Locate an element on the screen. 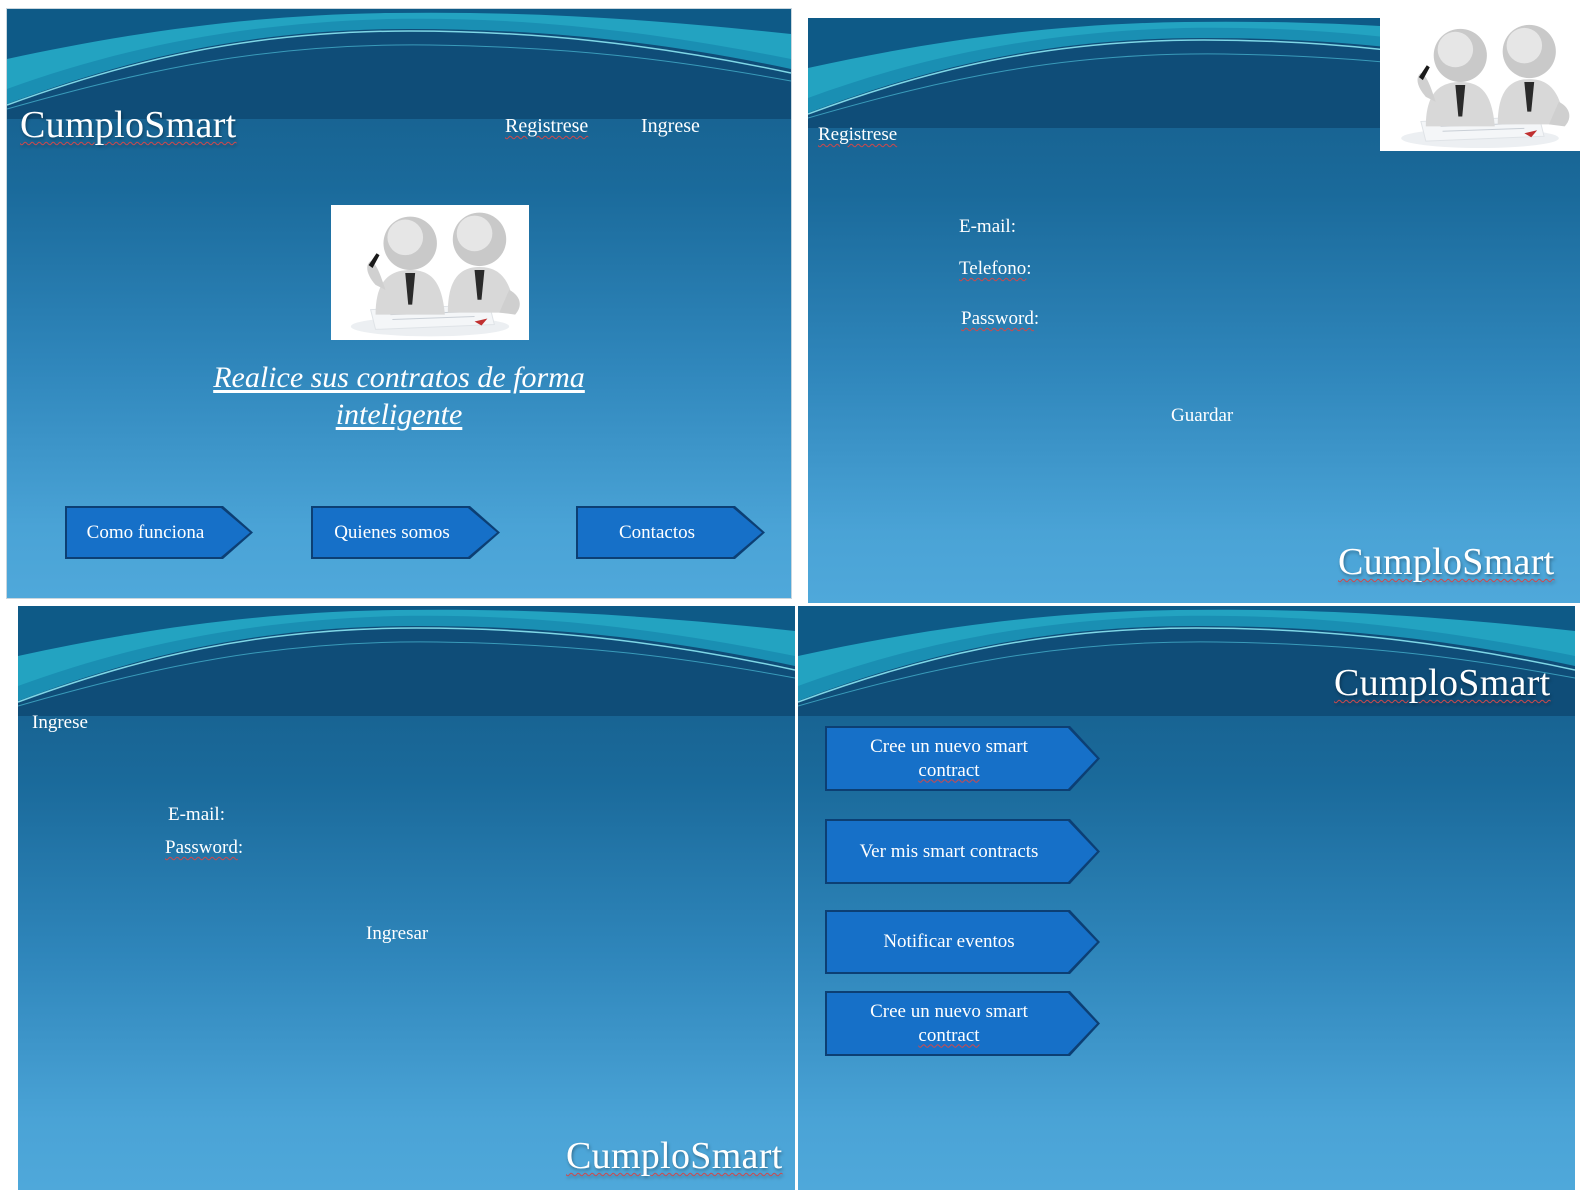 Image resolution: width=1580 pixels, height=1190 pixels. about-us-button: Quienes somos is located at coordinates (405, 532).